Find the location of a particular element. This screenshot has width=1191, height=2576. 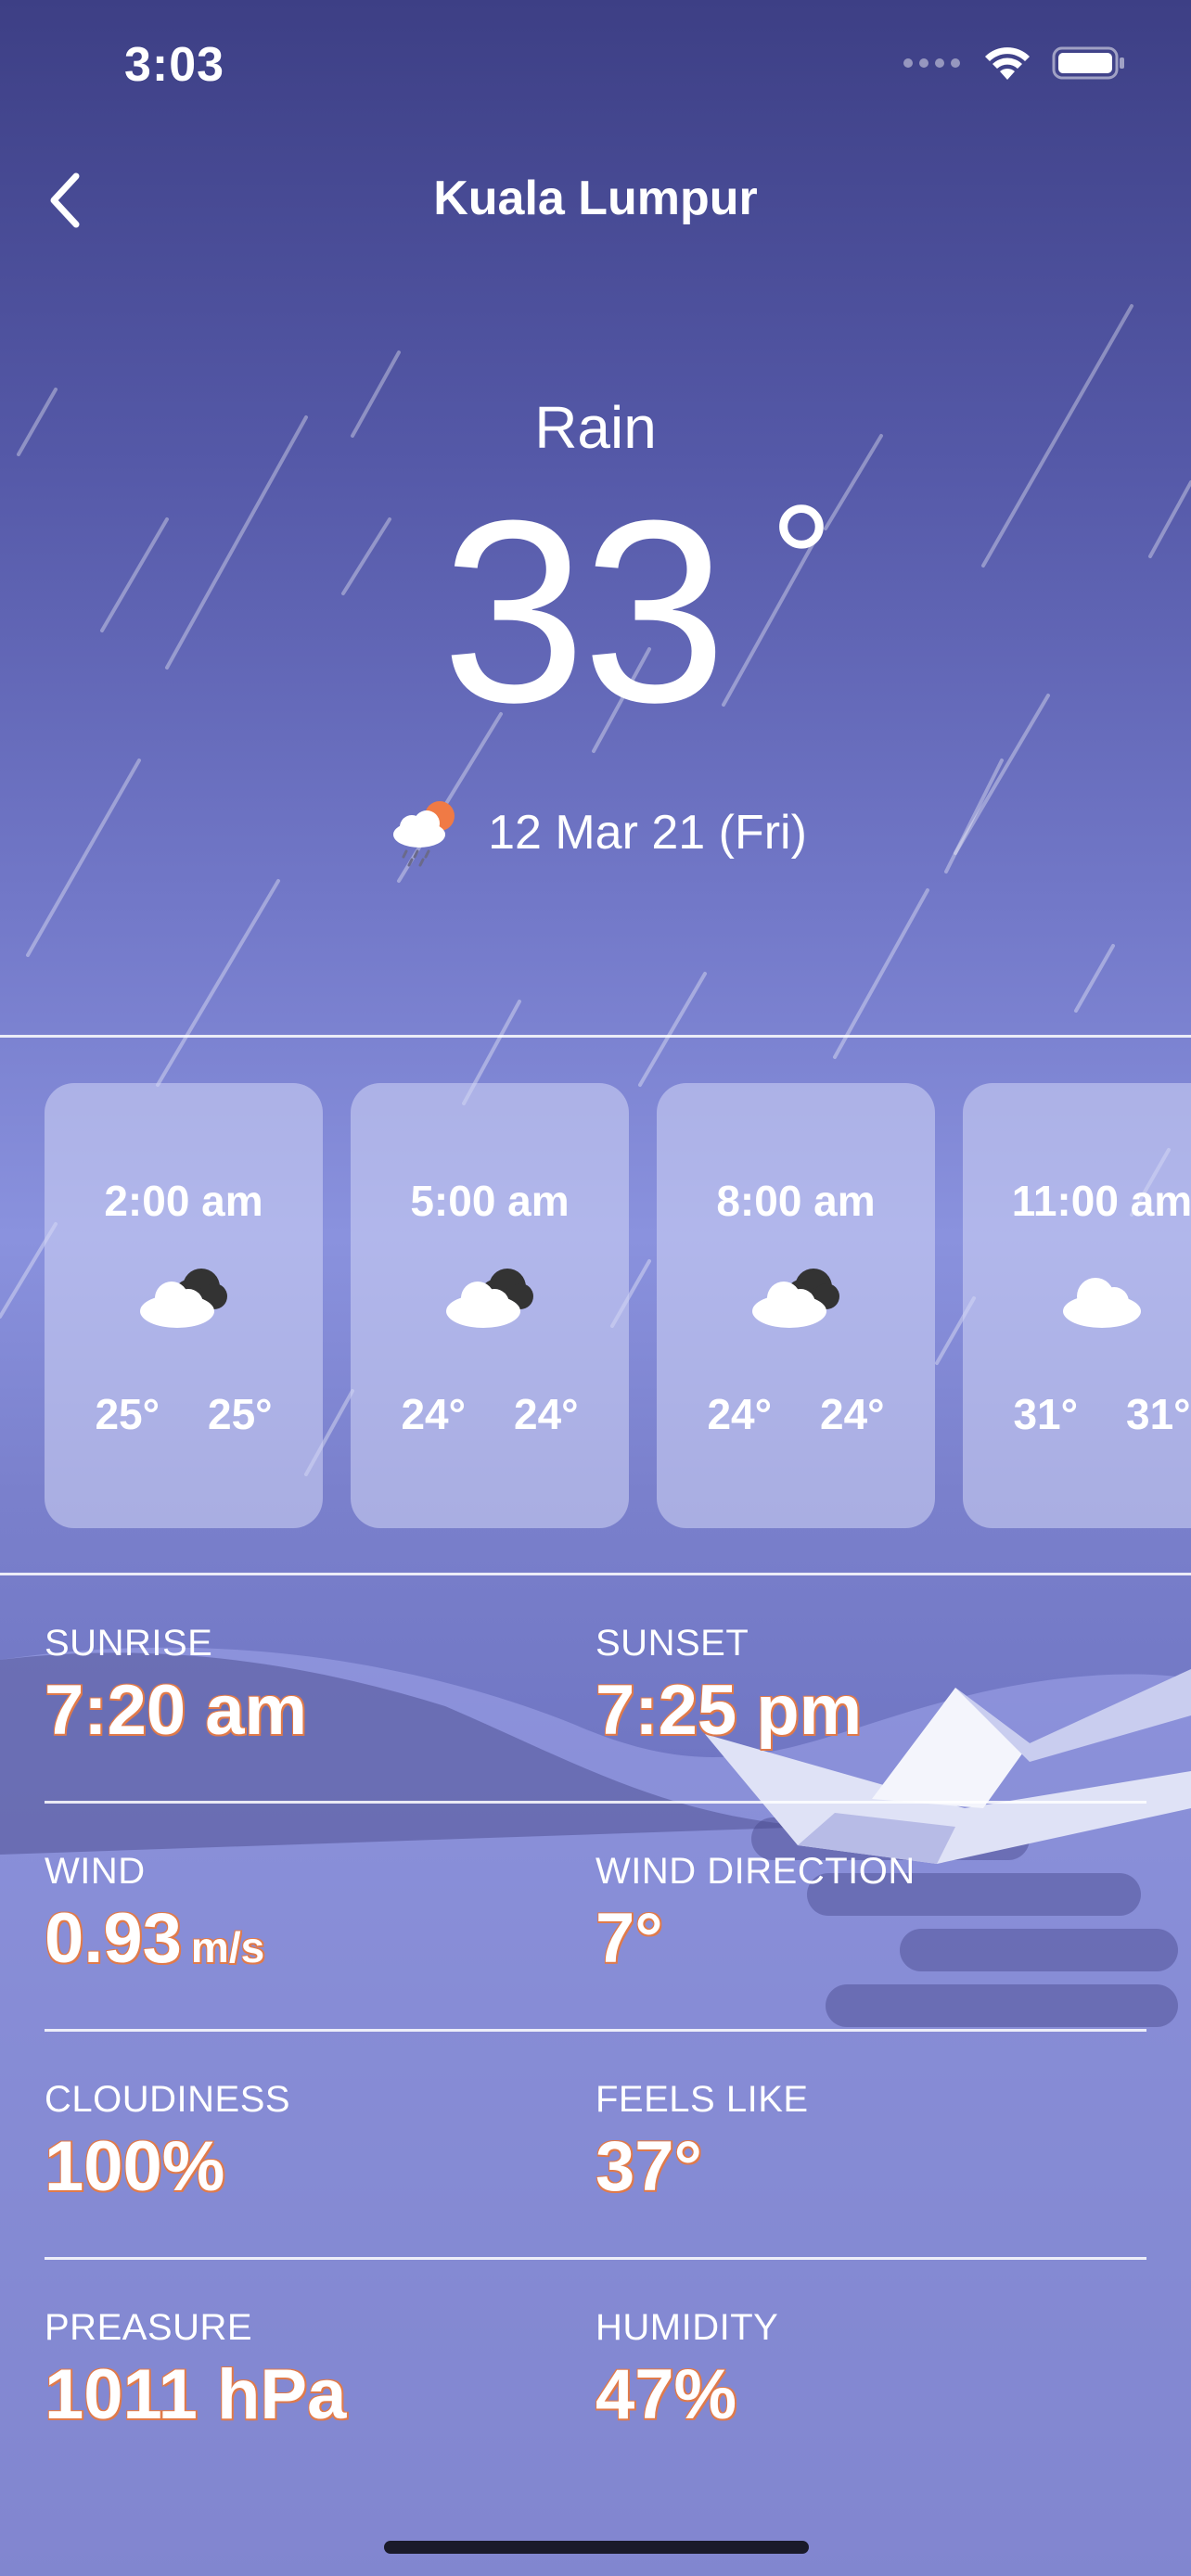

current-date: 12 Mar 21 (Fri) is located at coordinates (647, 833).